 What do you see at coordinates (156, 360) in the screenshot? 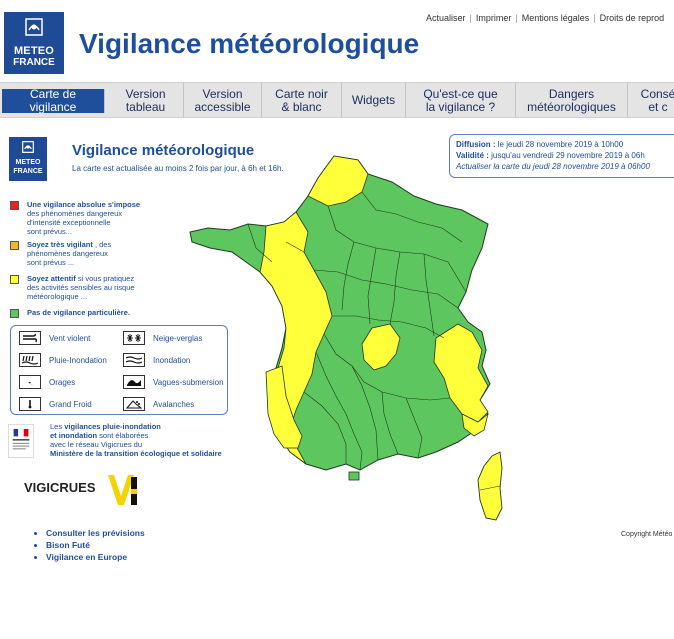
I see `phenomenon-inondation: Inondation` at bounding box center [156, 360].